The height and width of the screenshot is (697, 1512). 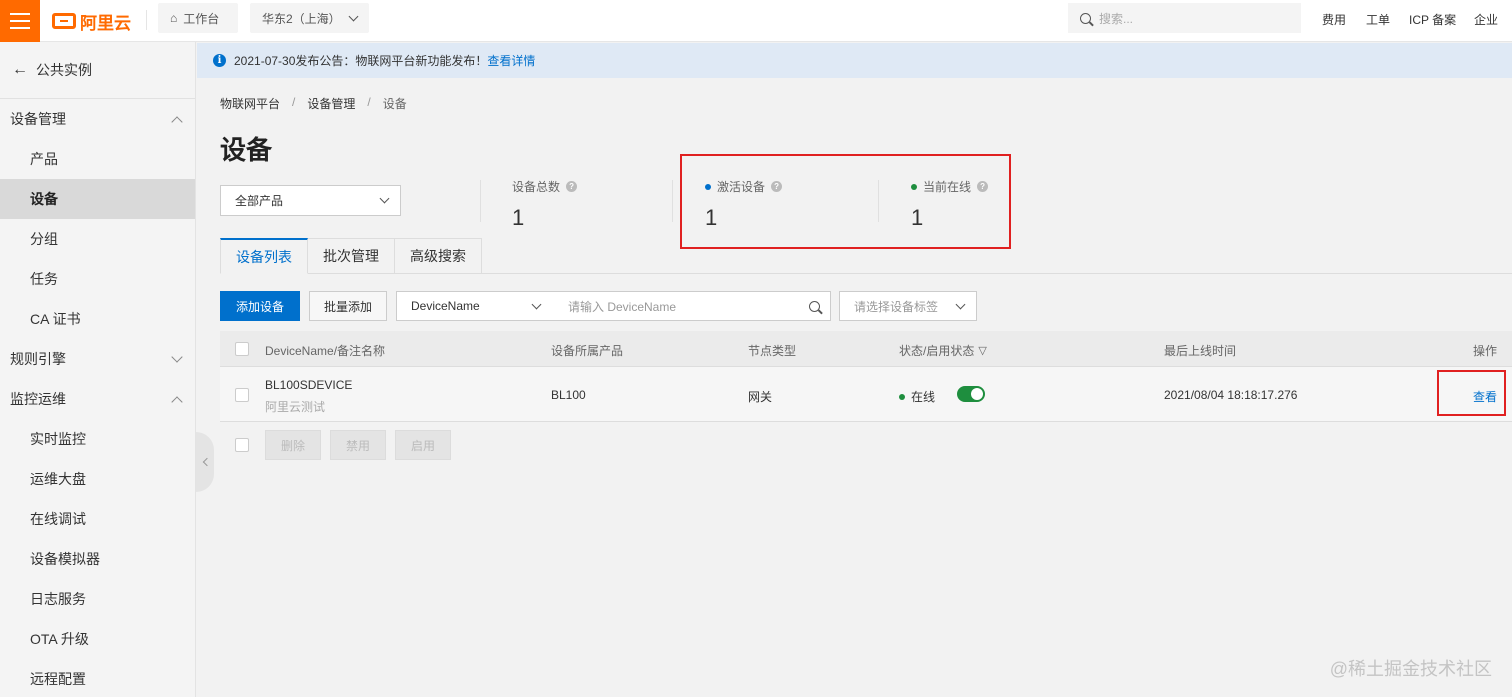 What do you see at coordinates (246, 150) in the screenshot?
I see `page-title: 设备` at bounding box center [246, 150].